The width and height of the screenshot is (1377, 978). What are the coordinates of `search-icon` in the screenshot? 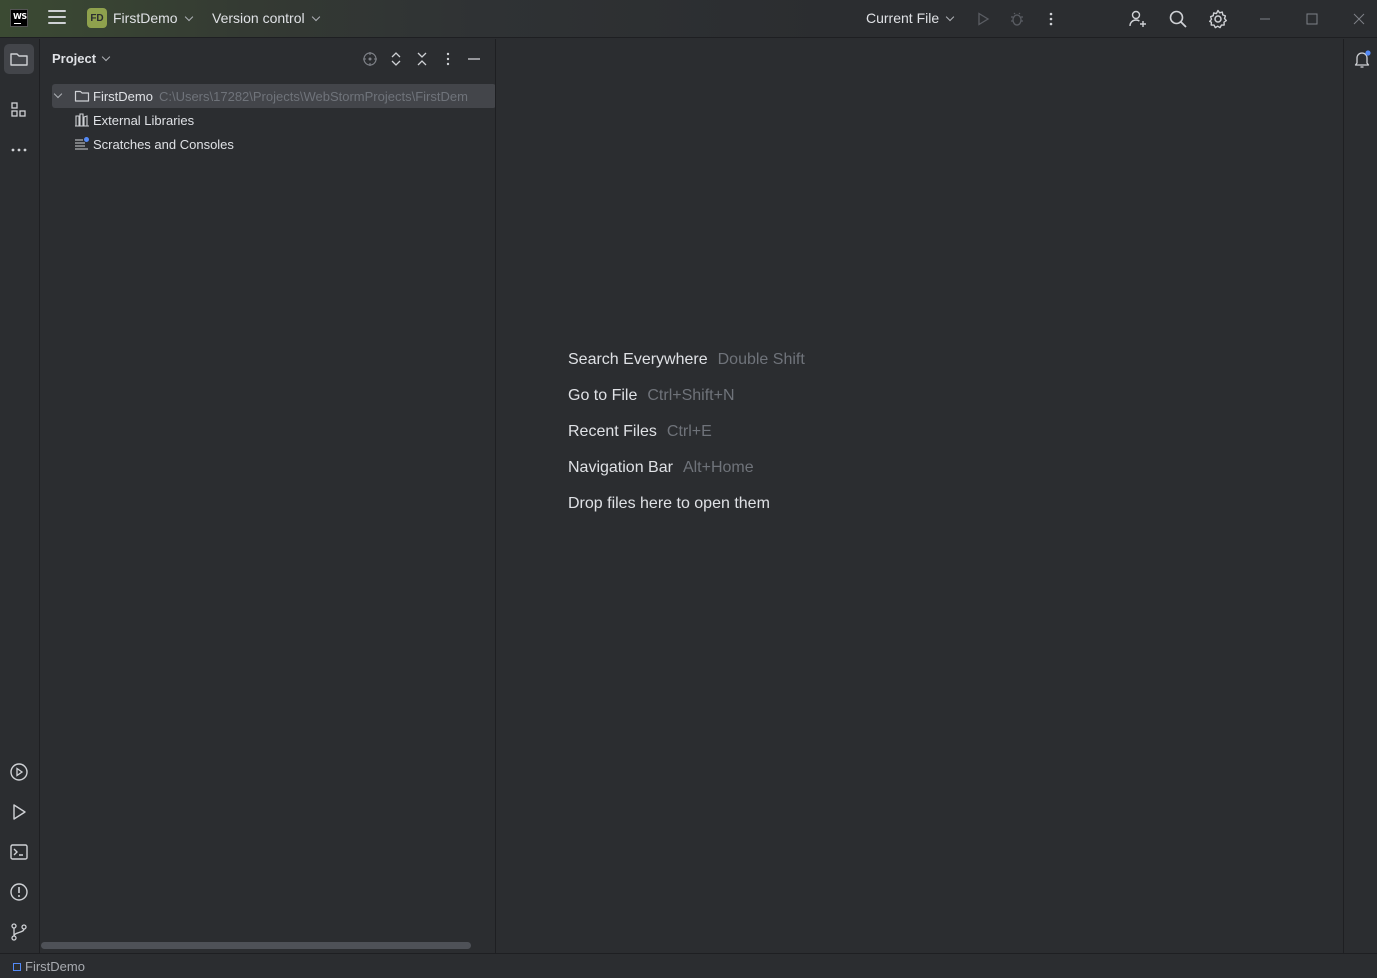 It's located at (1178, 19).